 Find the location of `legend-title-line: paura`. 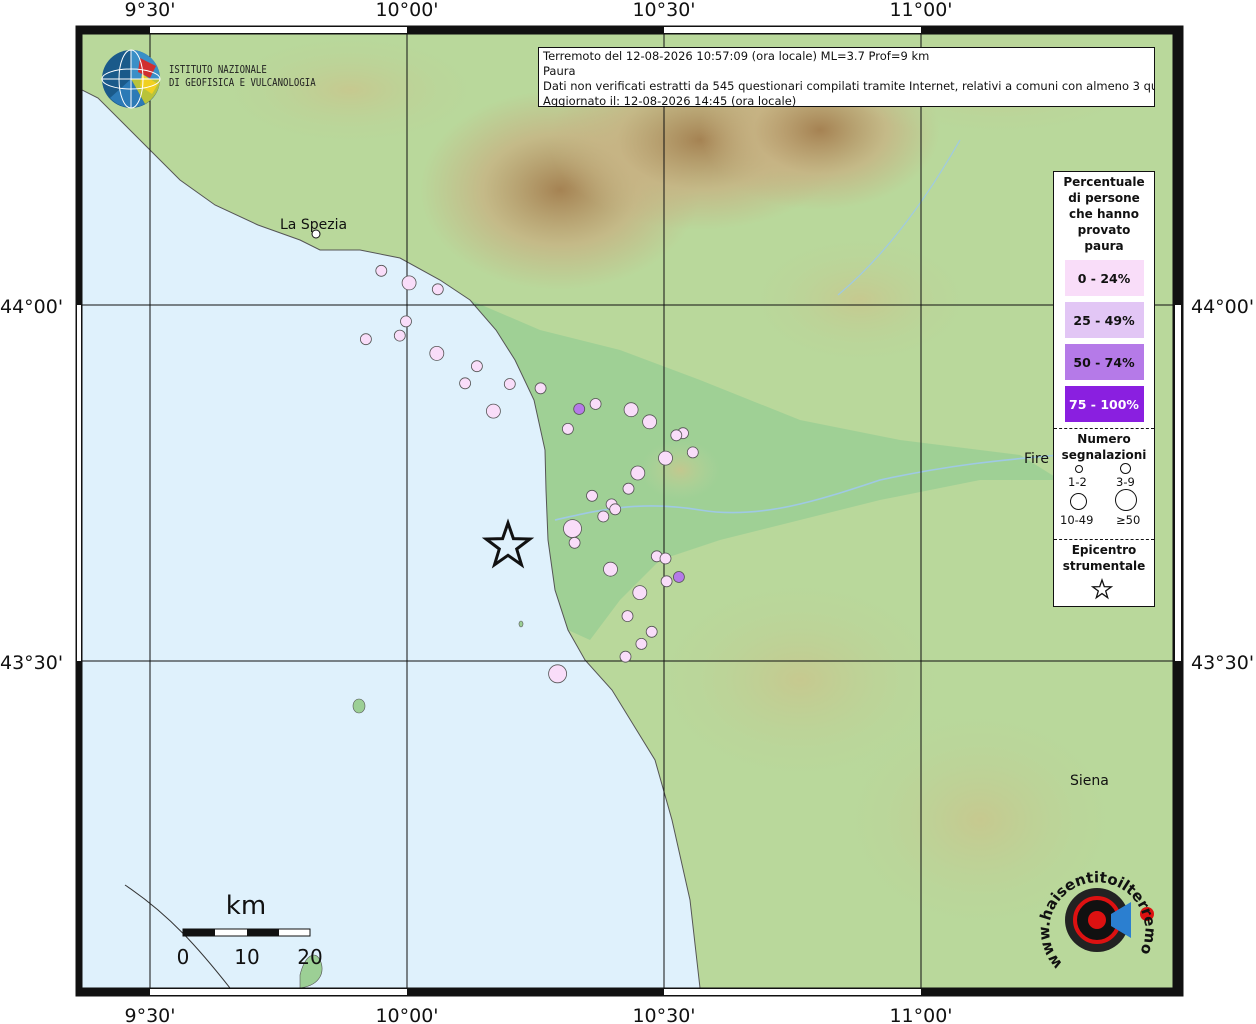

legend-title-line: paura is located at coordinates (1104, 246).